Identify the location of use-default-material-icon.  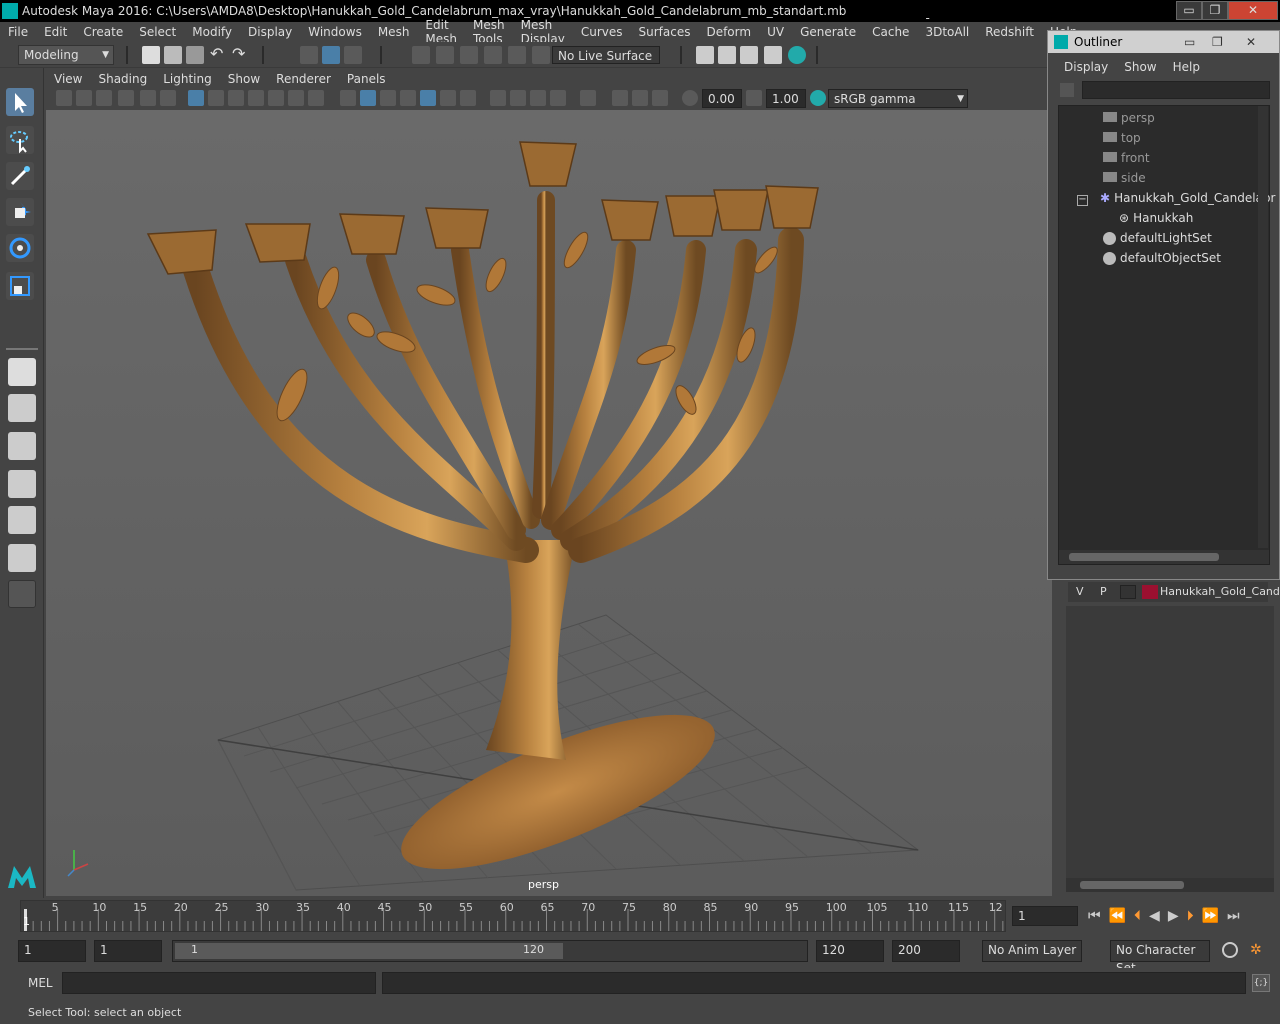
(388, 98).